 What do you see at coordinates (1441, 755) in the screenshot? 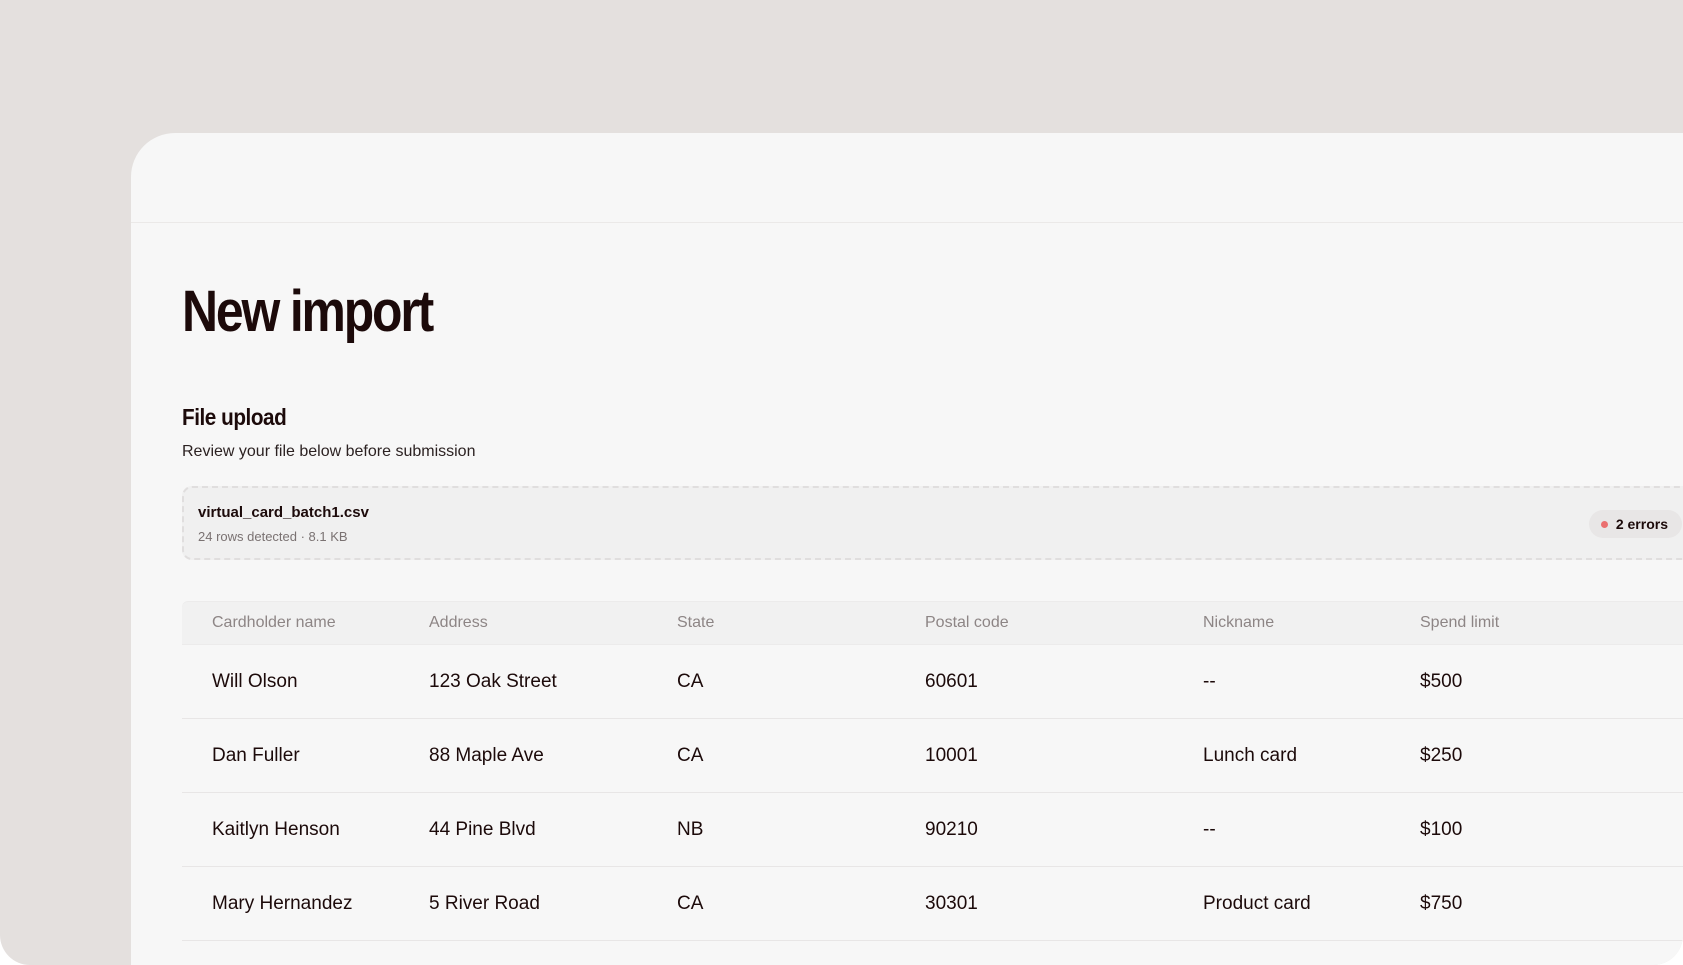
I see `cell-spend-limit: $250` at bounding box center [1441, 755].